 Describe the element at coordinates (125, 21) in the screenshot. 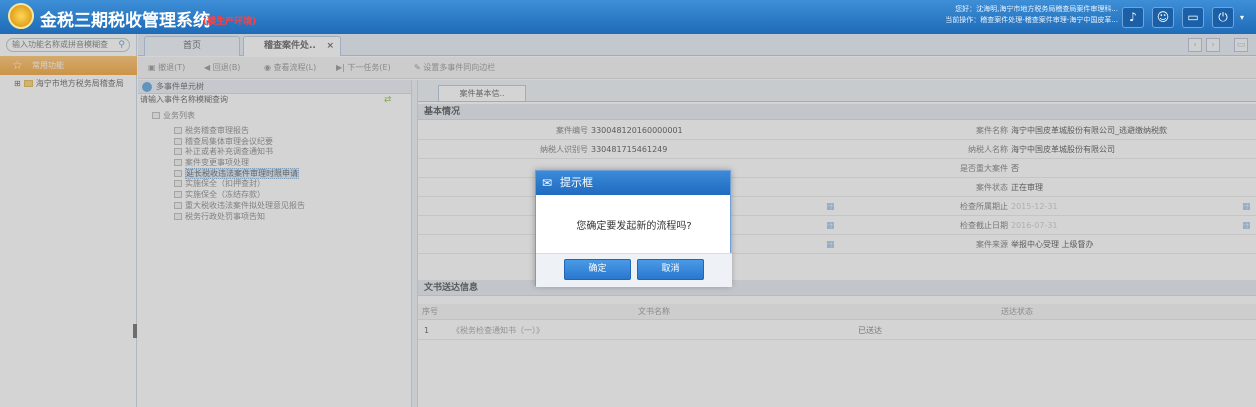

I see `app-title: 金税三期税收管理系统` at that location.